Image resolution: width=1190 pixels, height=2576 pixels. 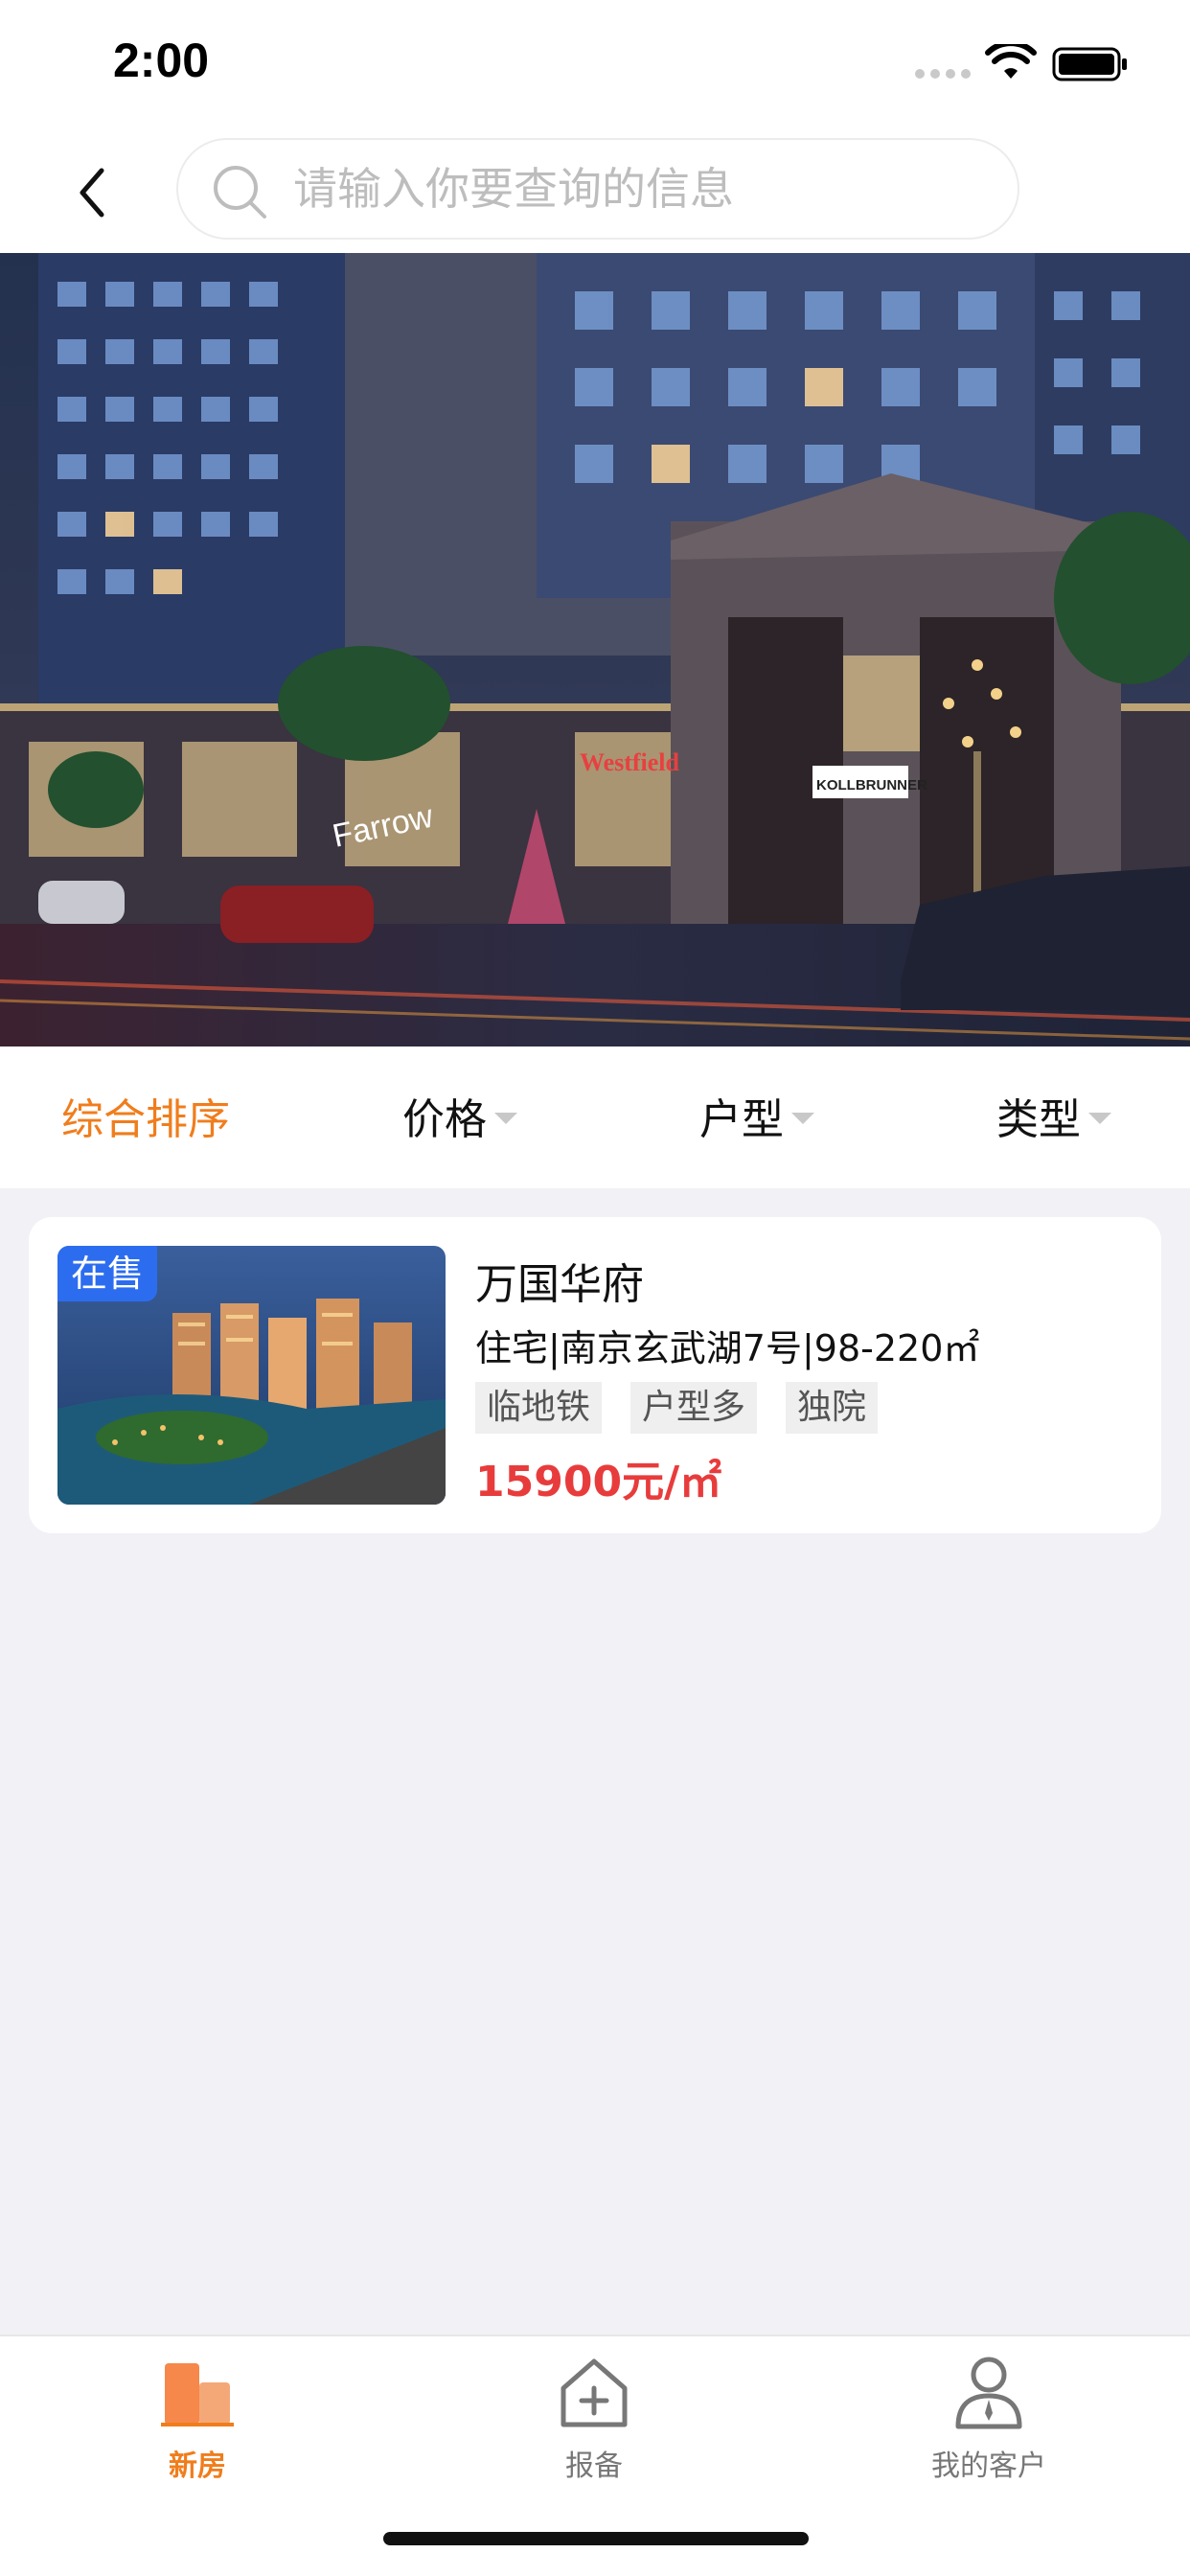 I want to click on search-box, so click(x=598, y=189).